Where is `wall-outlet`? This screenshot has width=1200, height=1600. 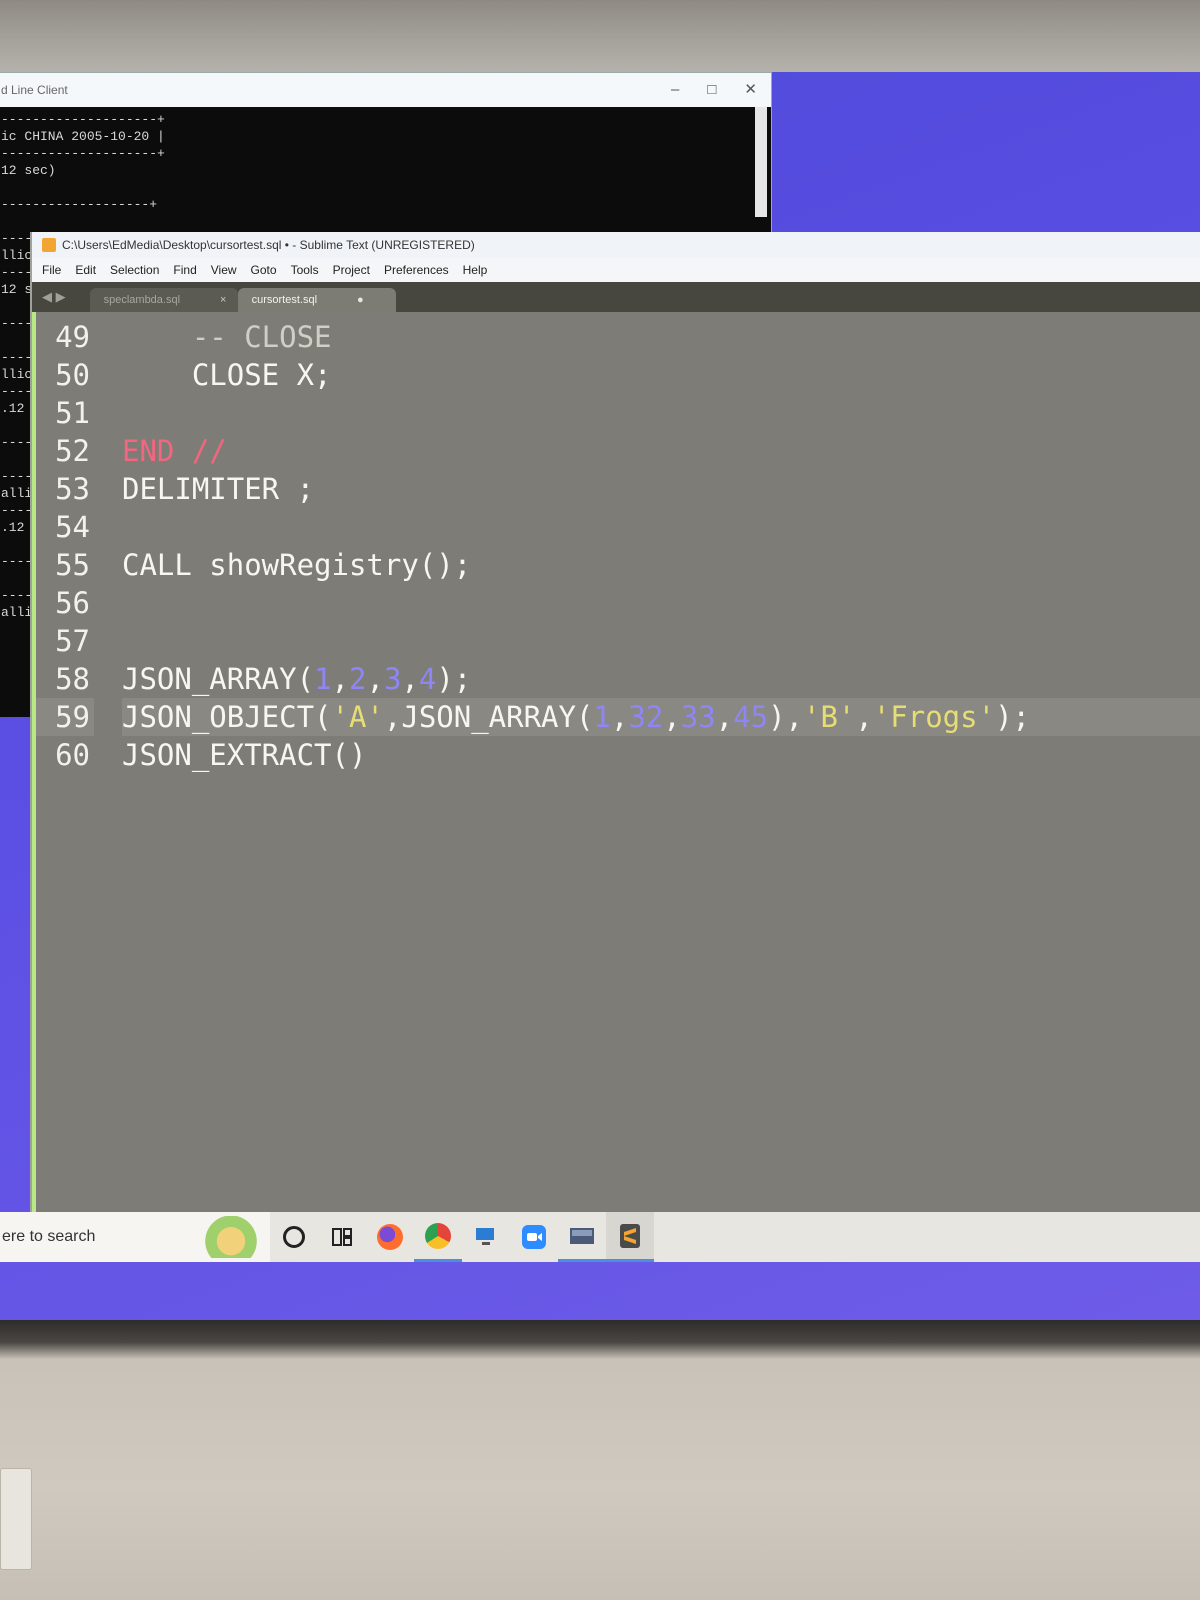 wall-outlet is located at coordinates (16, 1519).